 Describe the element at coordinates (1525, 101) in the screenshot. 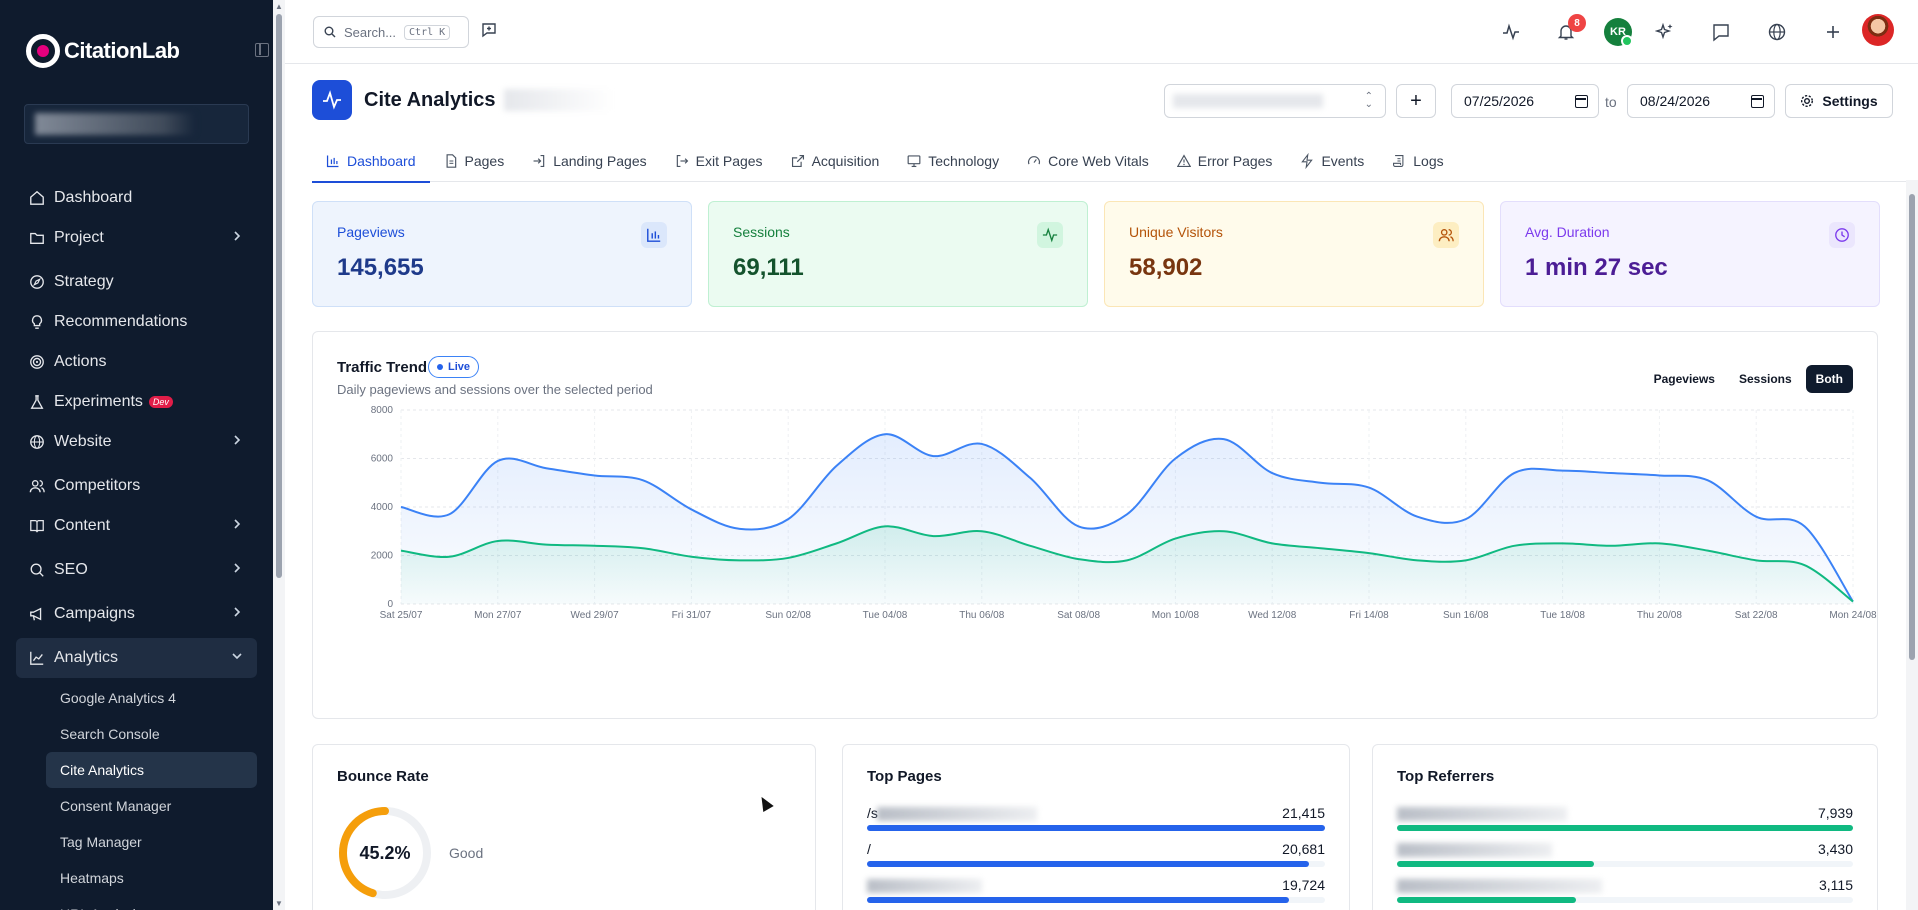

I see `date-from-input: 07/25/2026` at that location.